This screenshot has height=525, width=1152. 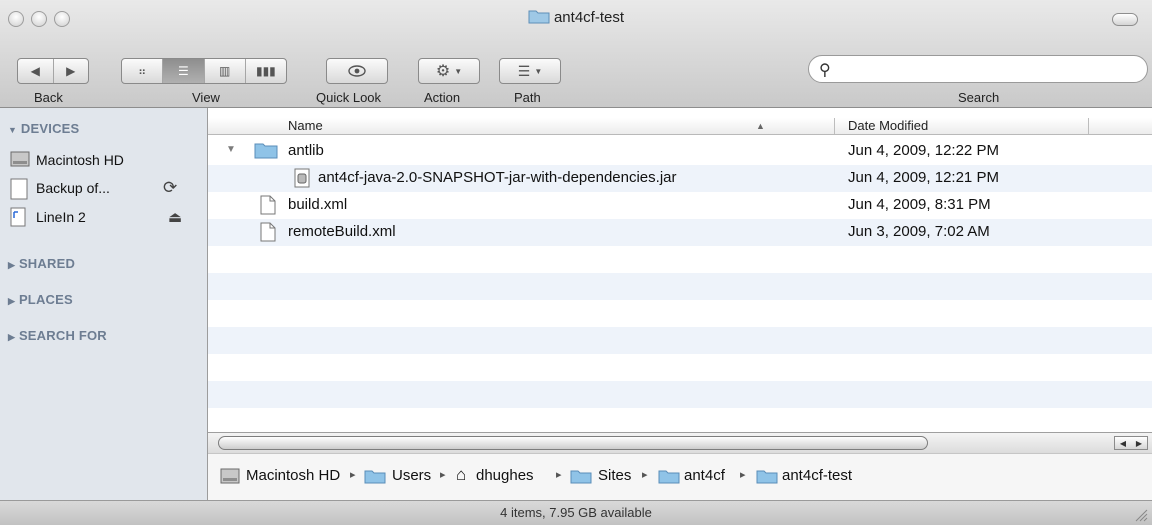 I want to click on back-button: ◀, so click(x=36, y=71).